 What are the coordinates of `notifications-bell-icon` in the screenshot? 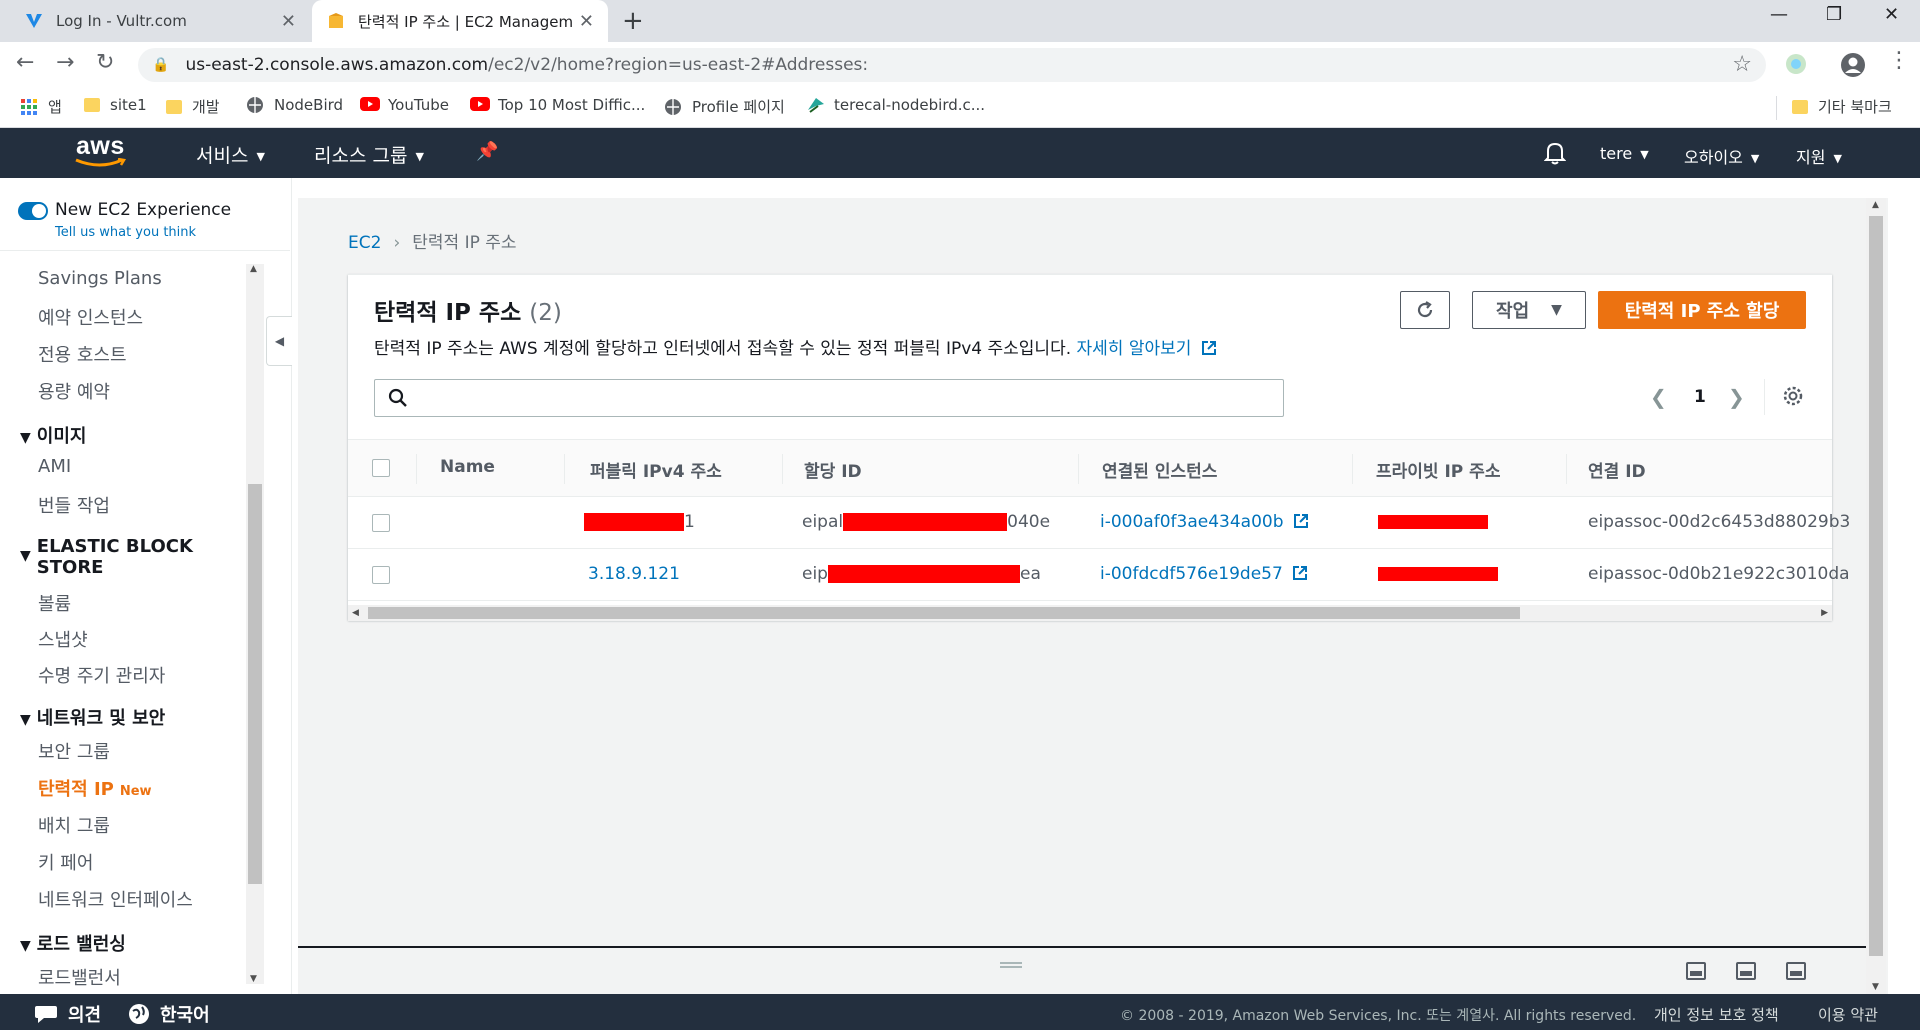 It's located at (1555, 155).